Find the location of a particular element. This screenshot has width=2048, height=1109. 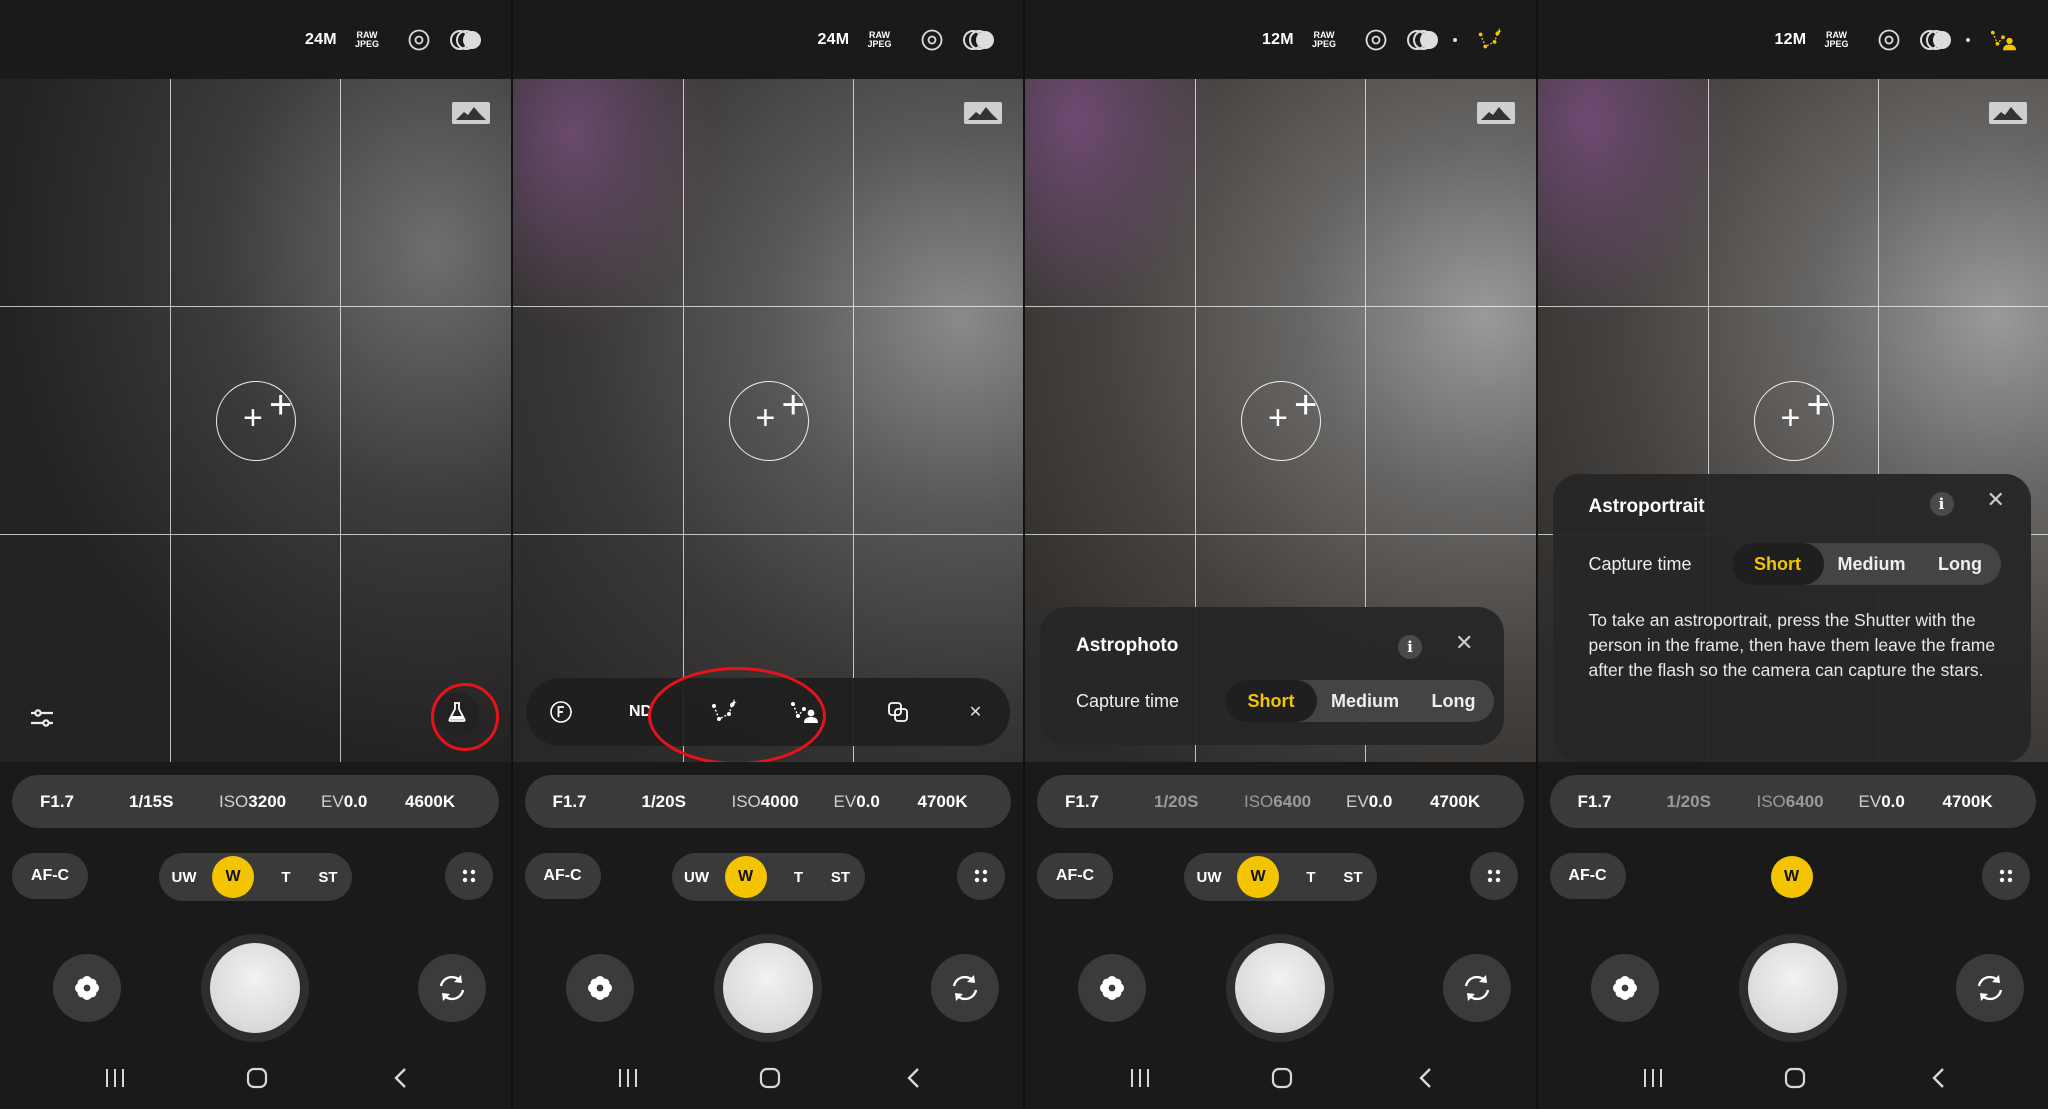

astrophoto-icon is located at coordinates (1489, 39).